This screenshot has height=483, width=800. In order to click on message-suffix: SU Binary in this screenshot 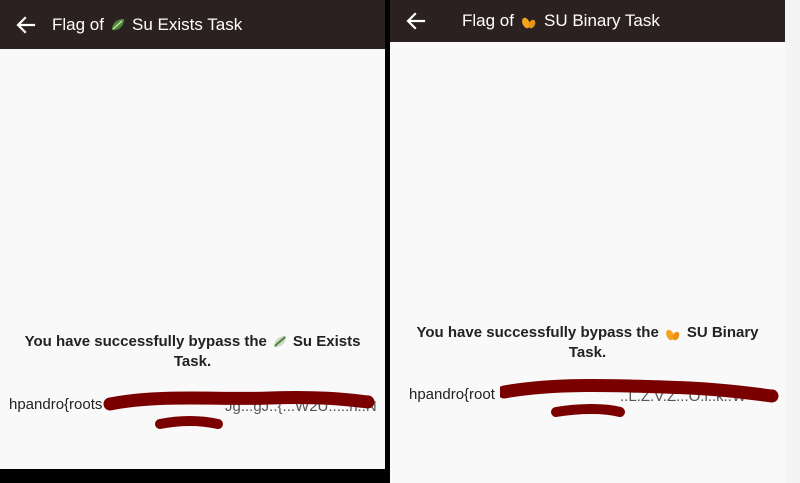, I will do `click(722, 332)`.